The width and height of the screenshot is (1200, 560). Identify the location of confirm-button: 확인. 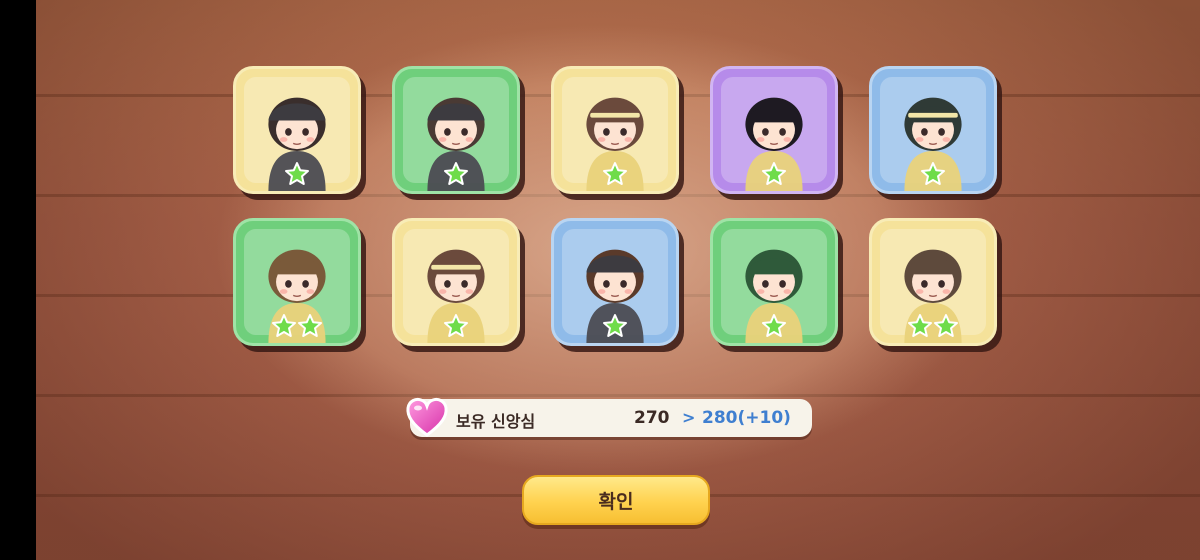
(616, 500).